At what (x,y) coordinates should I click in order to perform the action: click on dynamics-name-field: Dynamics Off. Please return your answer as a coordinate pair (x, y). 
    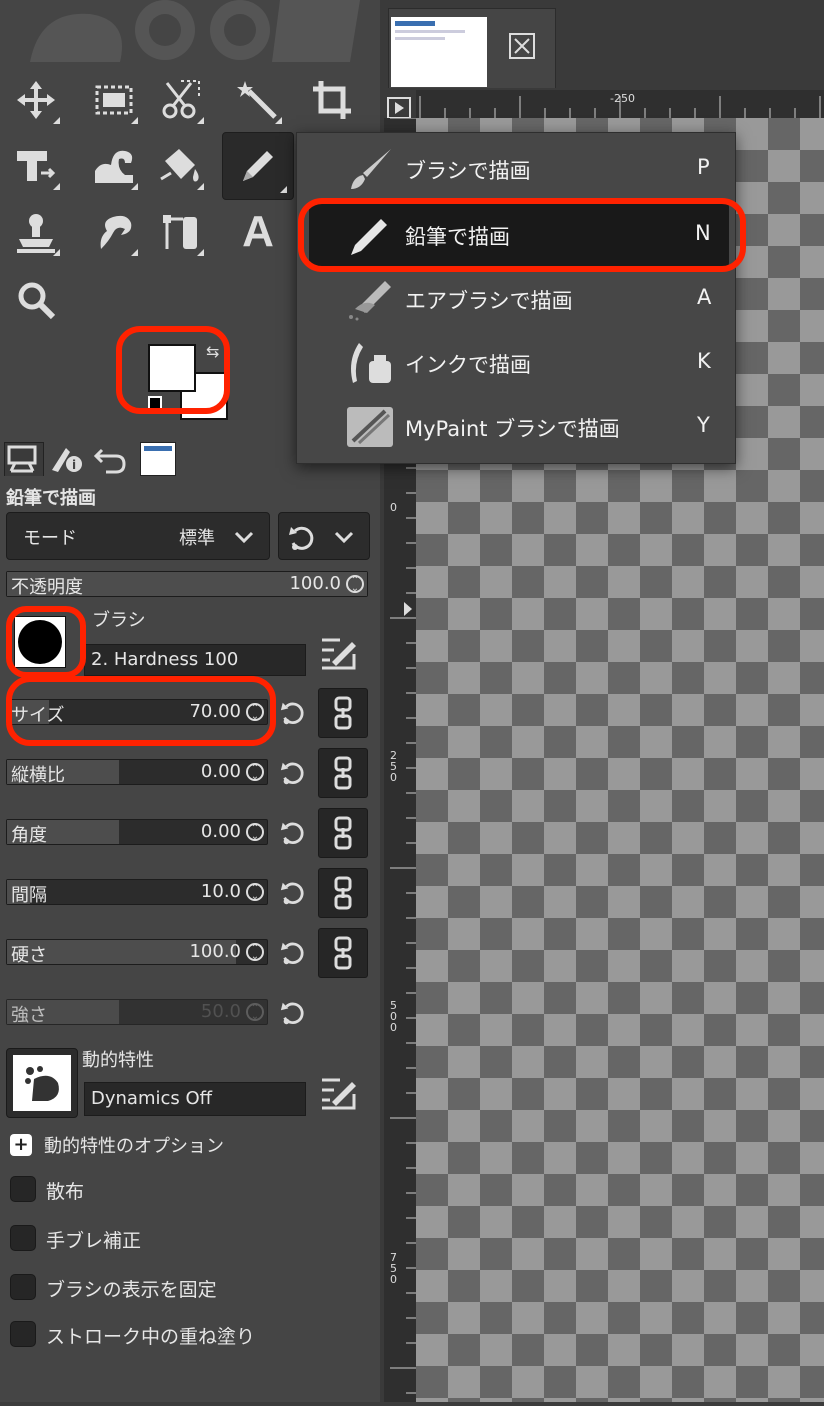
    Looking at the image, I should click on (195, 1099).